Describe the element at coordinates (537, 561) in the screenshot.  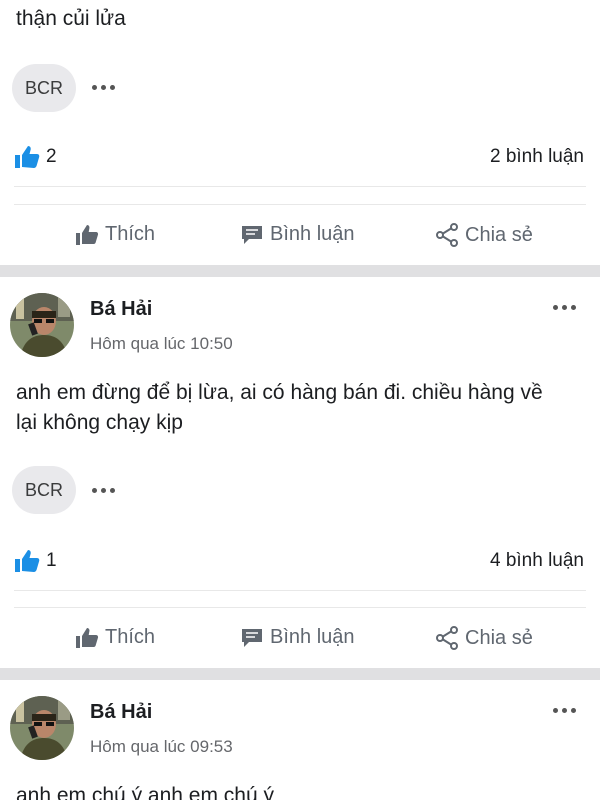
I see `comment-count: 4 bình luận` at that location.